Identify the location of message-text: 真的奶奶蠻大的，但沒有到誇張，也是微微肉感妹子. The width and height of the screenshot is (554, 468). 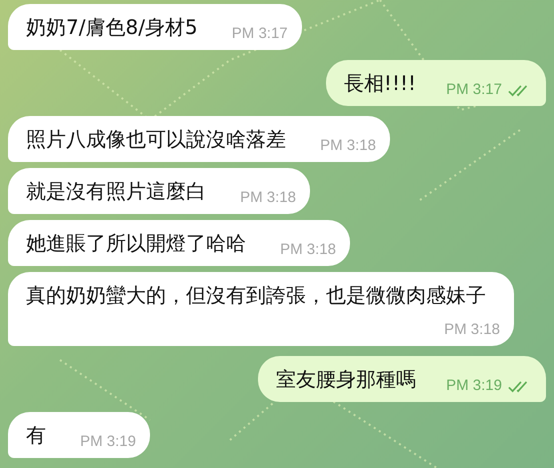
(256, 295).